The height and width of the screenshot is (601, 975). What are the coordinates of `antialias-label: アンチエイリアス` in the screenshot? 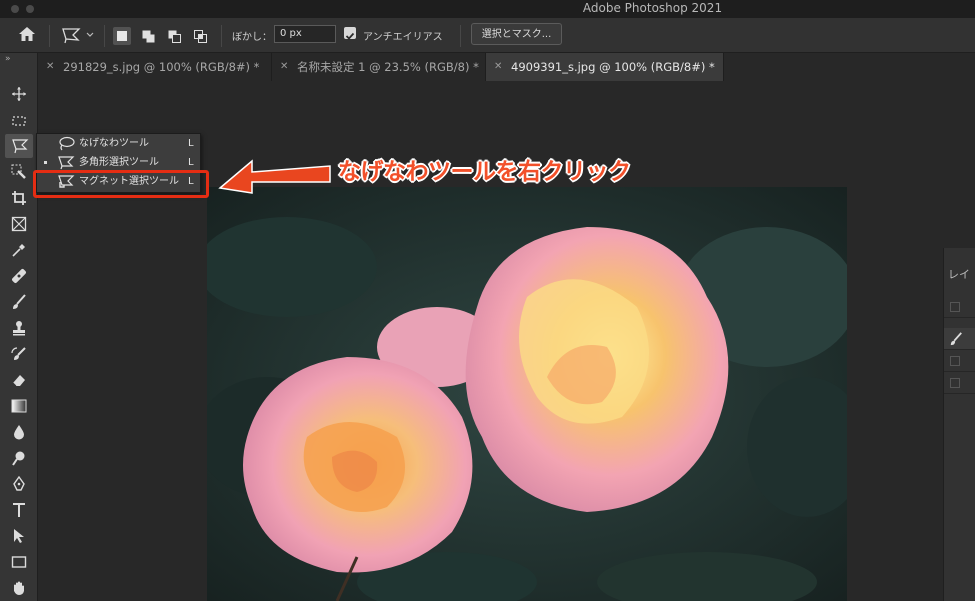 It's located at (403, 37).